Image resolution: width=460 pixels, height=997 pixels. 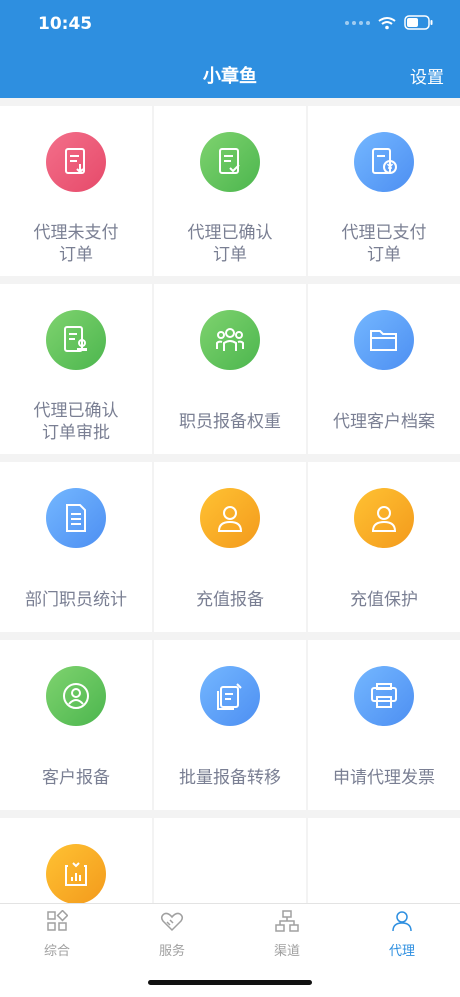 I want to click on tile-agent-customer-archive: 代理客户档案, so click(x=384, y=369).